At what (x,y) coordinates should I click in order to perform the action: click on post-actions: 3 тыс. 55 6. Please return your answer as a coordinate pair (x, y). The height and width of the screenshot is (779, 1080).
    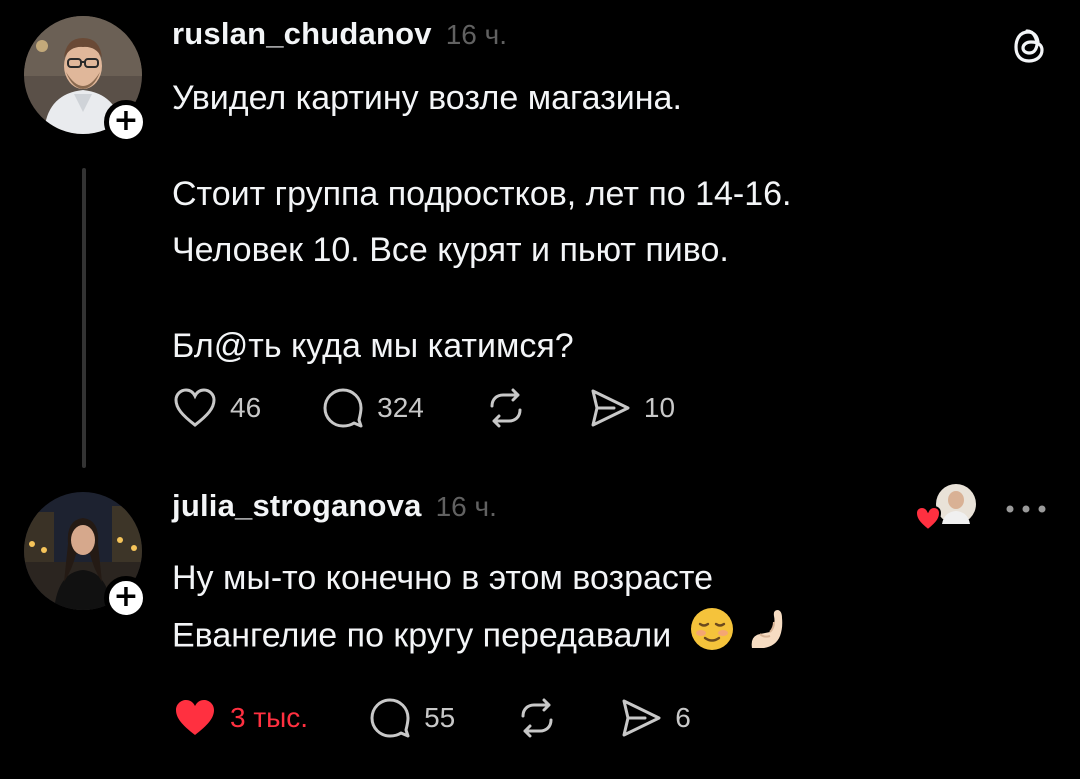
    Looking at the image, I should click on (461, 718).